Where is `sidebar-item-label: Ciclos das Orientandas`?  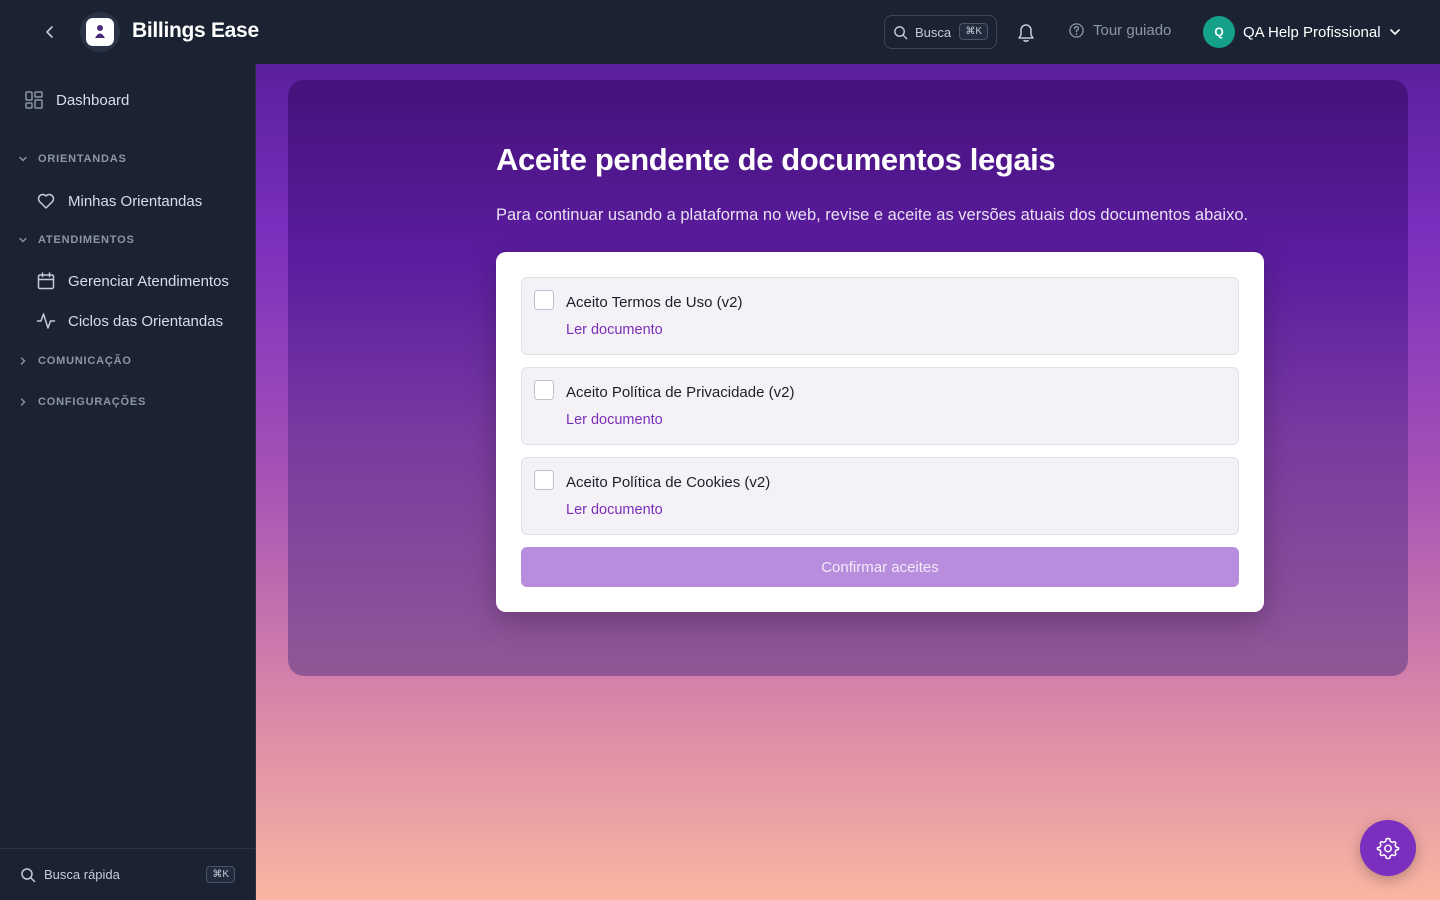 sidebar-item-label: Ciclos das Orientandas is located at coordinates (146, 321).